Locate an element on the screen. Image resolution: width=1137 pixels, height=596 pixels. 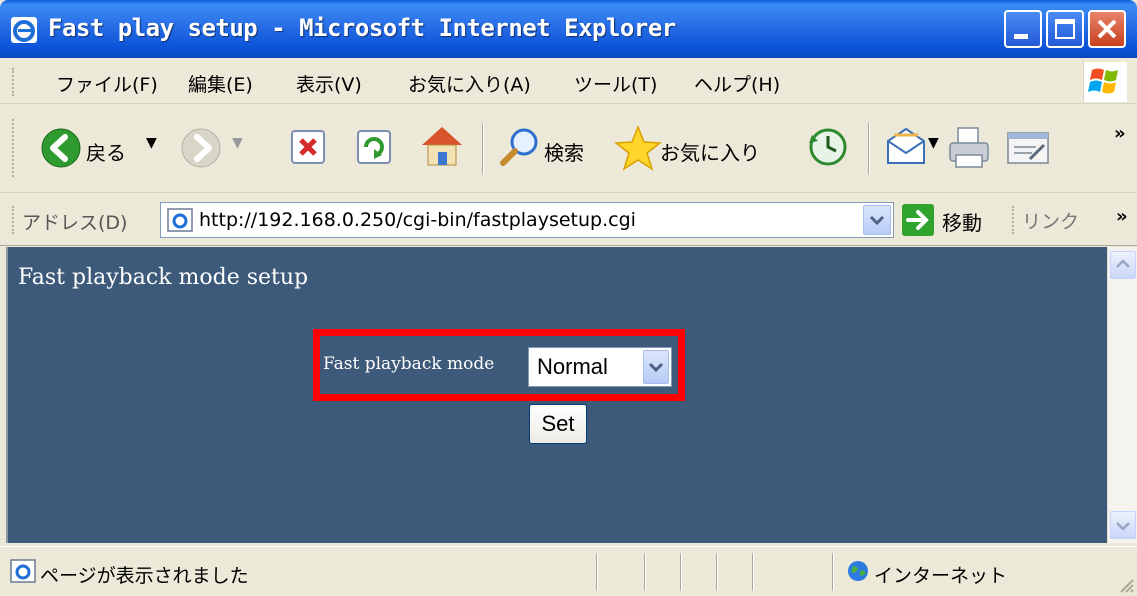
print-icon is located at coordinates (969, 148).